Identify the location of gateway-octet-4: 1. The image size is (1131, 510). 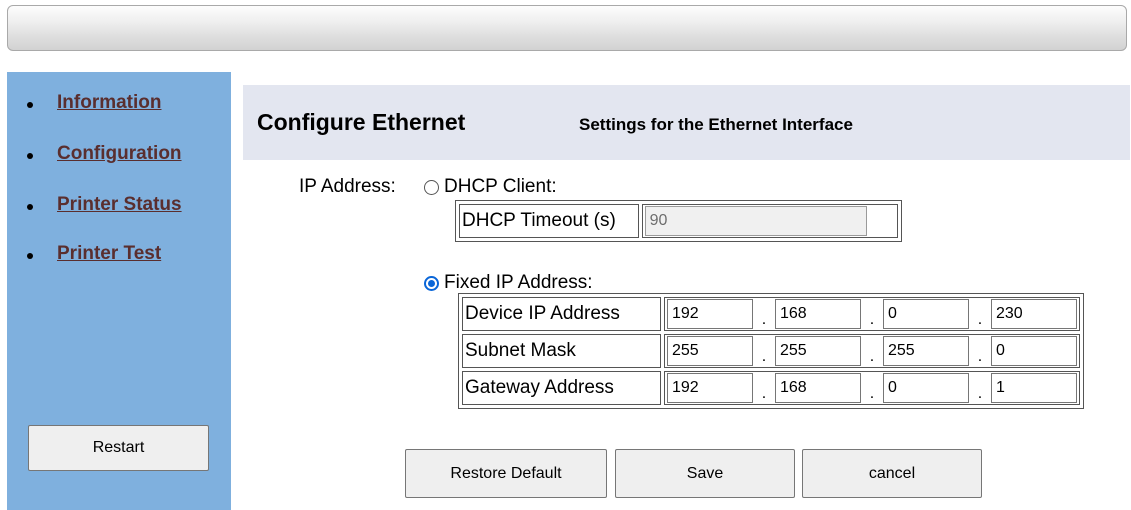
(1034, 388).